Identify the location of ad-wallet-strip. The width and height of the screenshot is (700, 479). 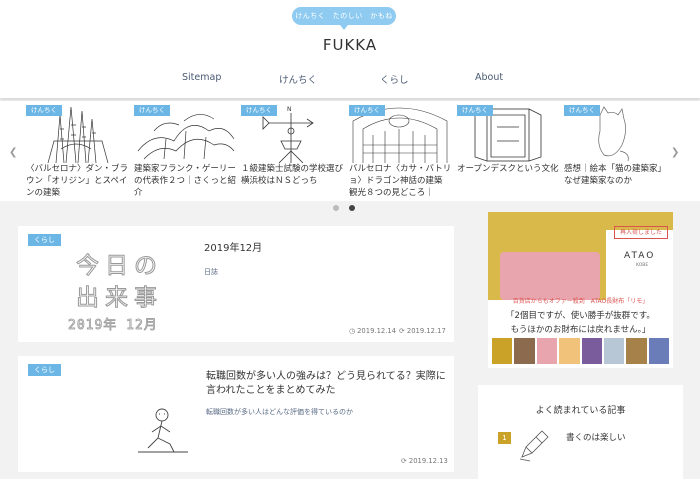
(580, 351).